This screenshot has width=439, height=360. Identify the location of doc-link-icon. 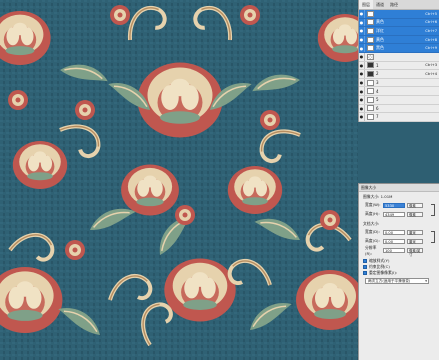
(433, 237).